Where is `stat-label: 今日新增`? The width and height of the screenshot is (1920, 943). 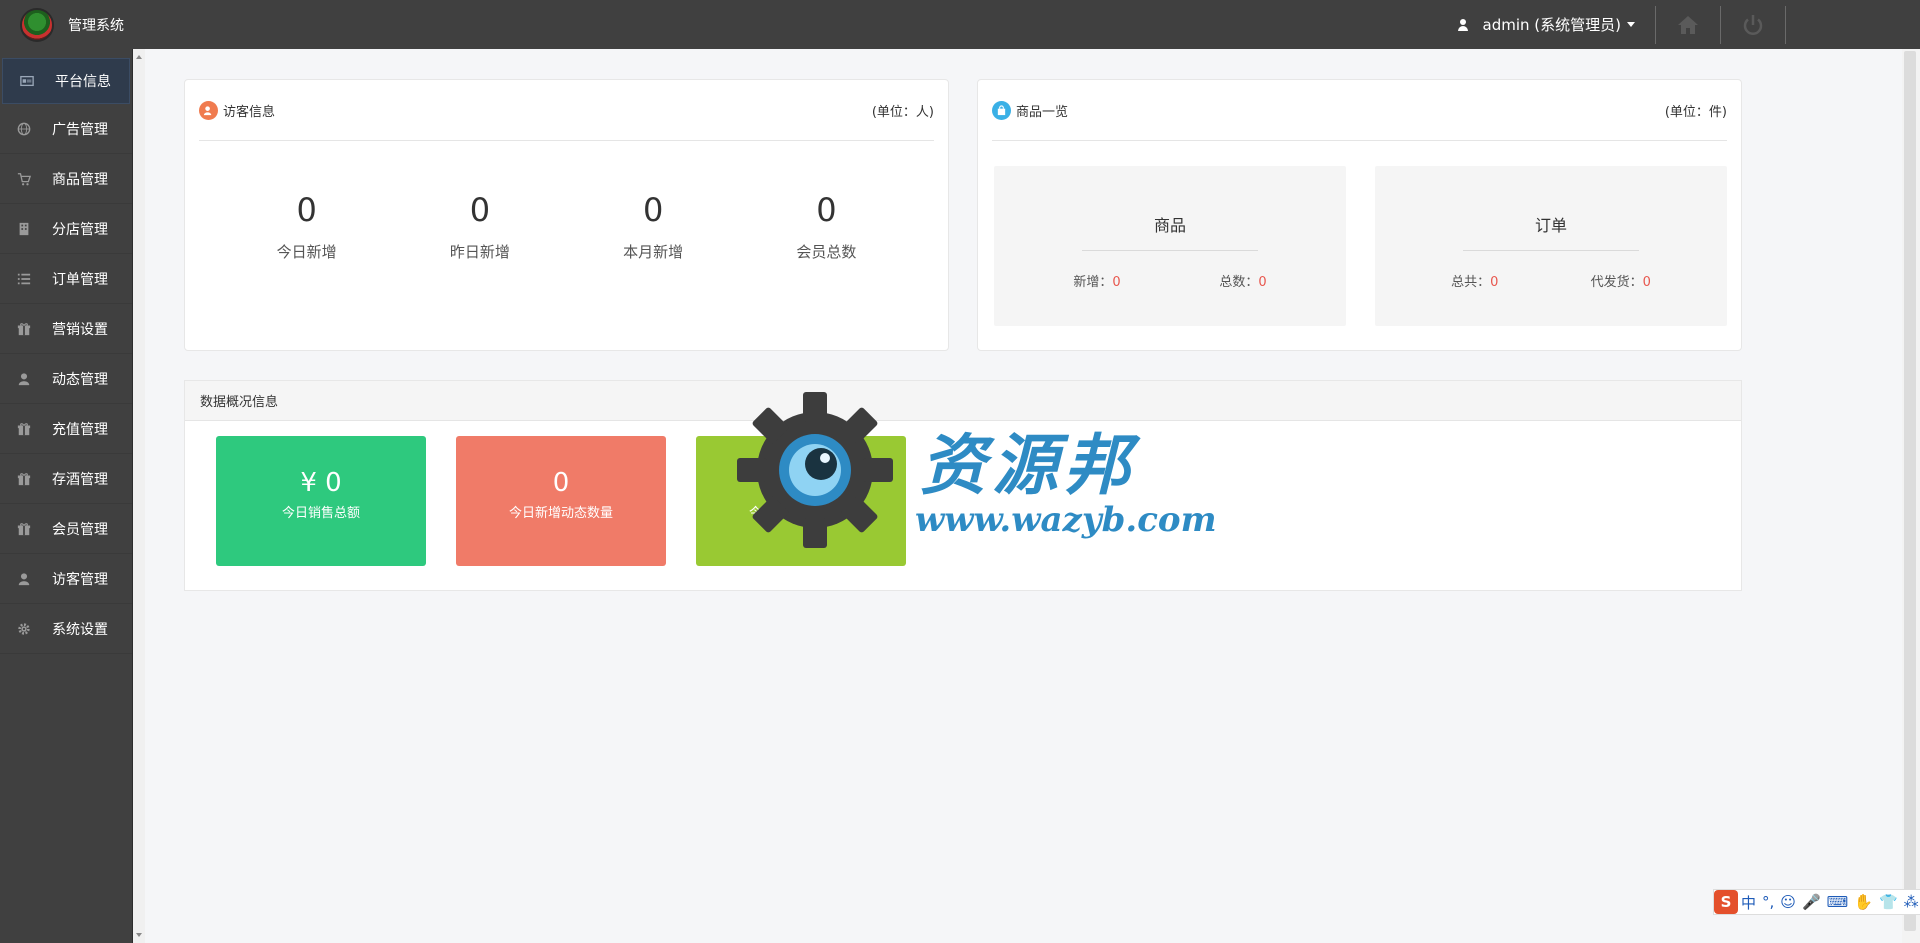 stat-label: 今日新增 is located at coordinates (306, 252).